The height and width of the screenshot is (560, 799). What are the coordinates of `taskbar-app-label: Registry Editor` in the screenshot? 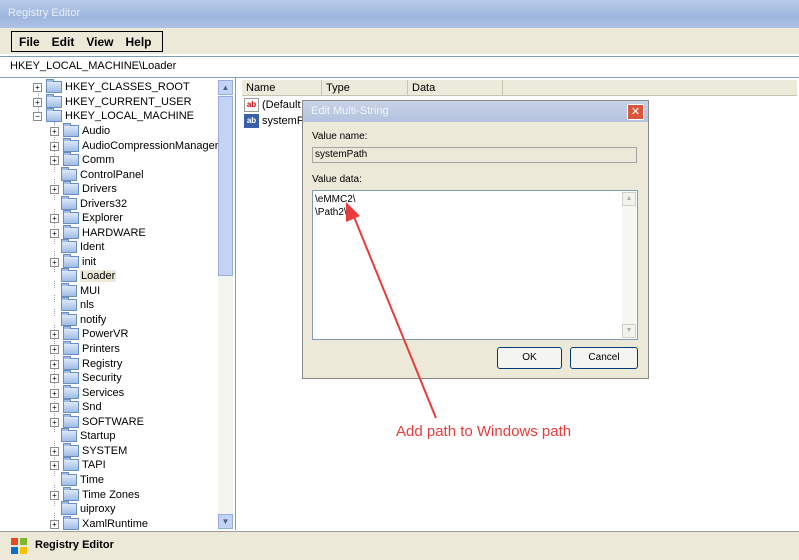 It's located at (74, 545).